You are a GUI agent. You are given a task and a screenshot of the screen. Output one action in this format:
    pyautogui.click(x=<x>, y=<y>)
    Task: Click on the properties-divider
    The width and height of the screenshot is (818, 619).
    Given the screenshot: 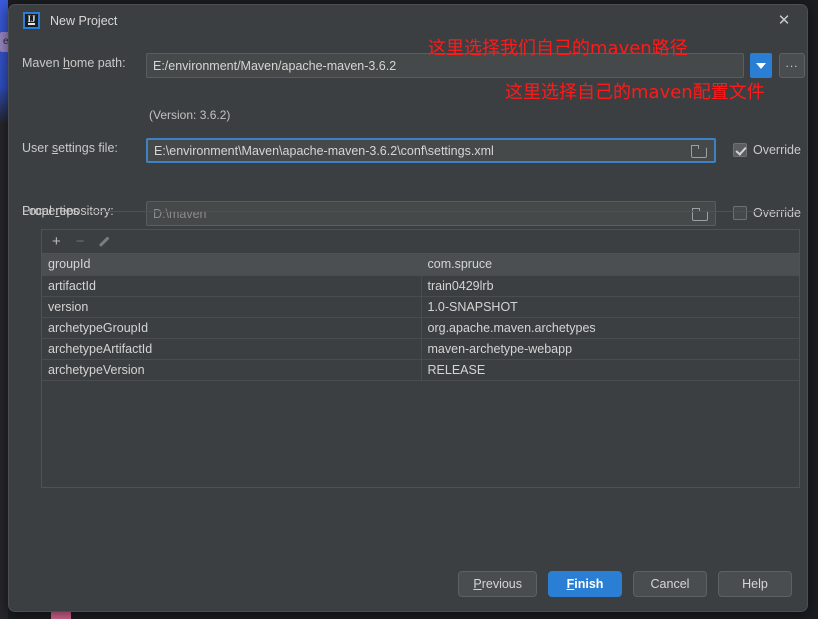 What is the action you would take?
    pyautogui.click(x=441, y=211)
    